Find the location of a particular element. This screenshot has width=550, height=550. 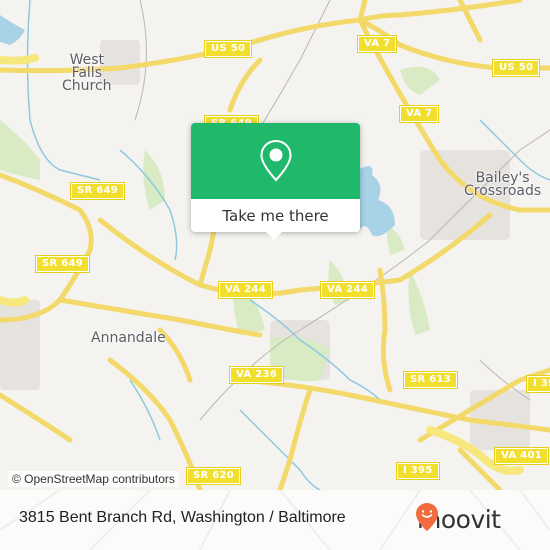

place-label-west-falls-church: West Falls Church is located at coordinates (87, 73).